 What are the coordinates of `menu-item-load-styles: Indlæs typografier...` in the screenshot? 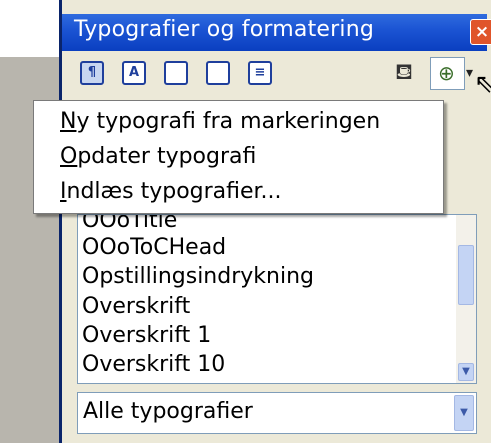 It's located at (171, 192).